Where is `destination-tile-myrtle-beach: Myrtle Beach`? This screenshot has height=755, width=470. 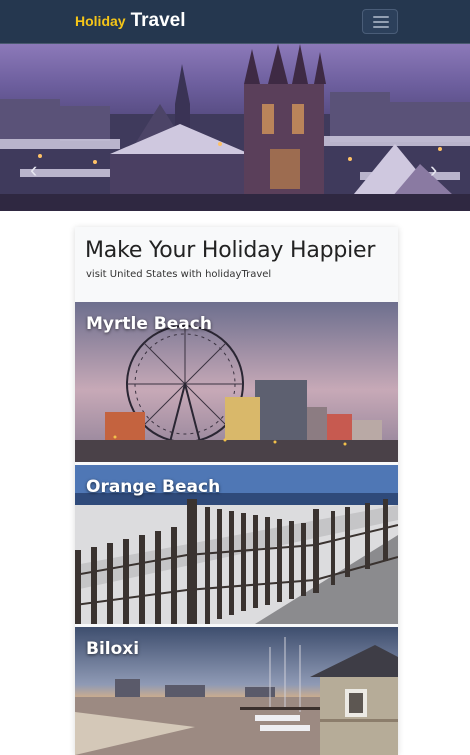
destination-tile-myrtle-beach: Myrtle Beach is located at coordinates (236, 382).